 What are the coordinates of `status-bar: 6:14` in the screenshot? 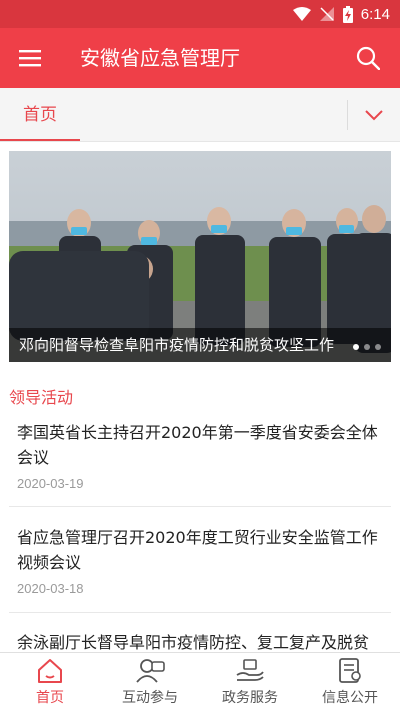 It's located at (200, 14).